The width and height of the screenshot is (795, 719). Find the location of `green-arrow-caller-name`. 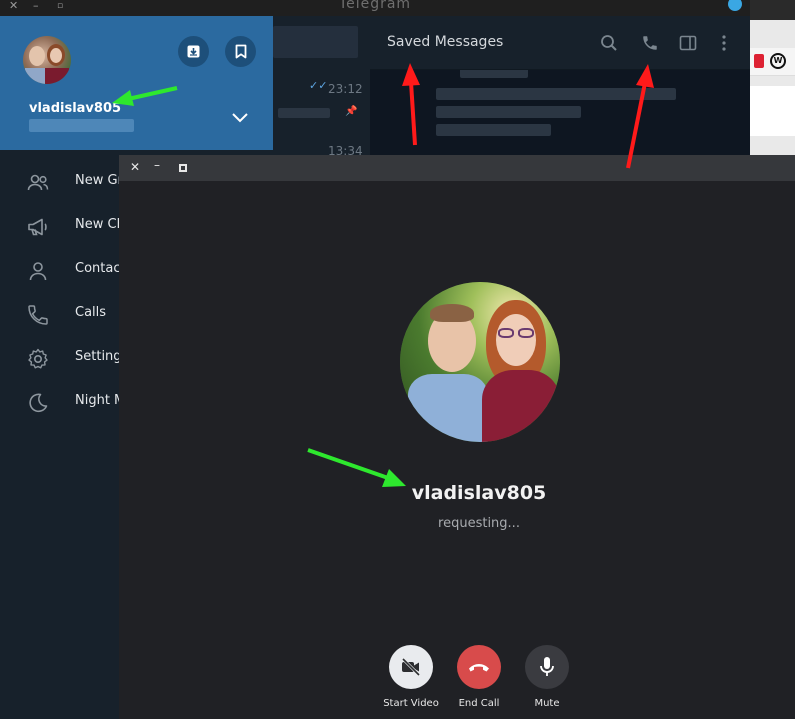

green-arrow-caller-name is located at coordinates (356, 467).